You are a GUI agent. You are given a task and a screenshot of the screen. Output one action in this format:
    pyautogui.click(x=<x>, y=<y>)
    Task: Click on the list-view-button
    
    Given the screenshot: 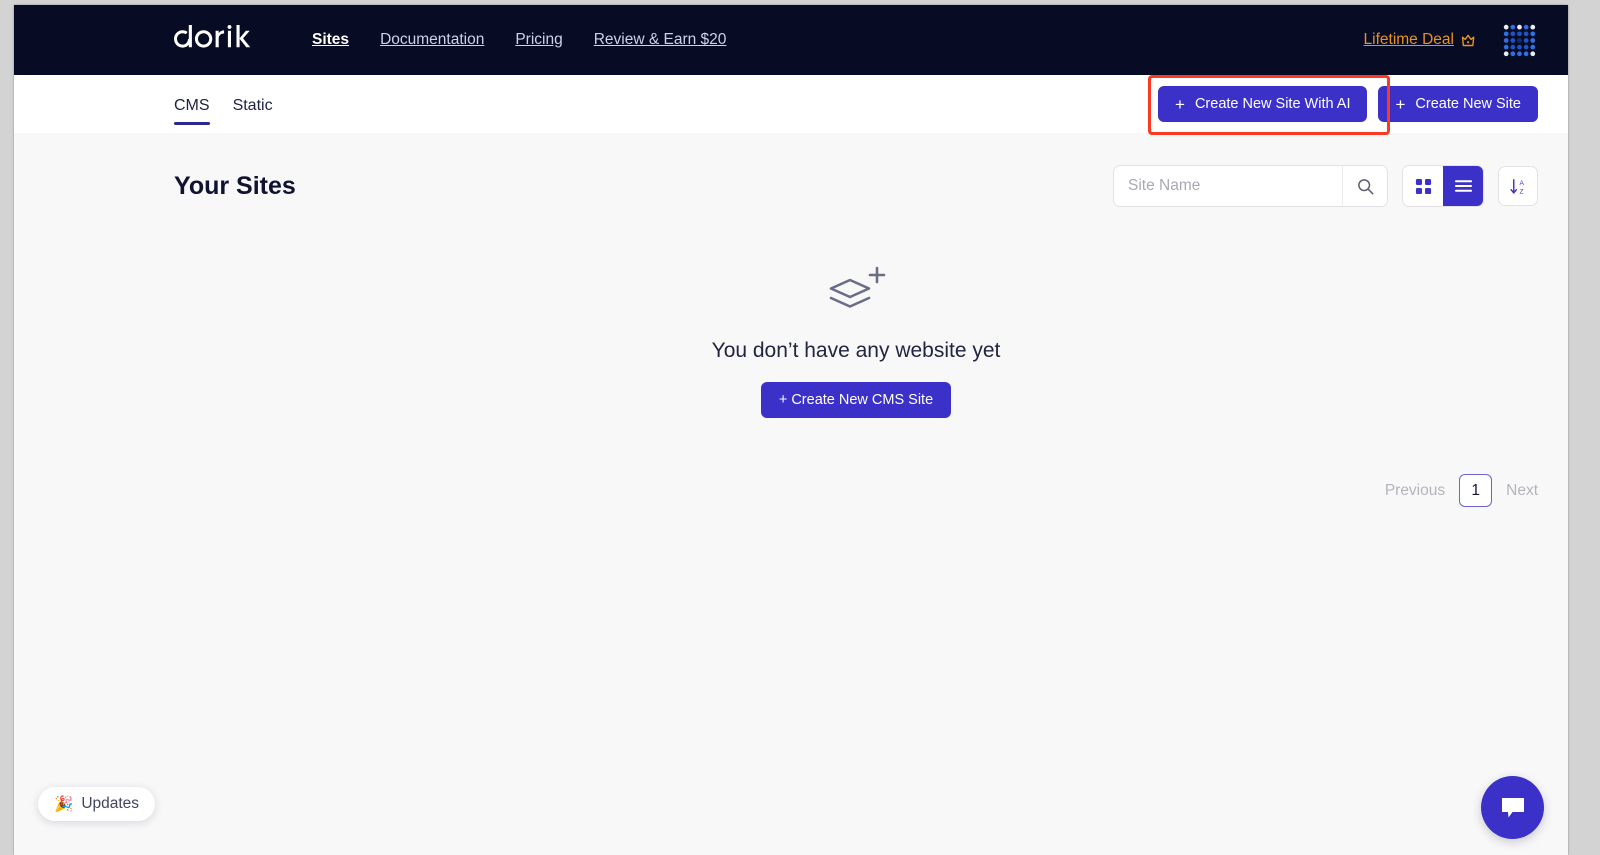 What is the action you would take?
    pyautogui.click(x=1463, y=186)
    